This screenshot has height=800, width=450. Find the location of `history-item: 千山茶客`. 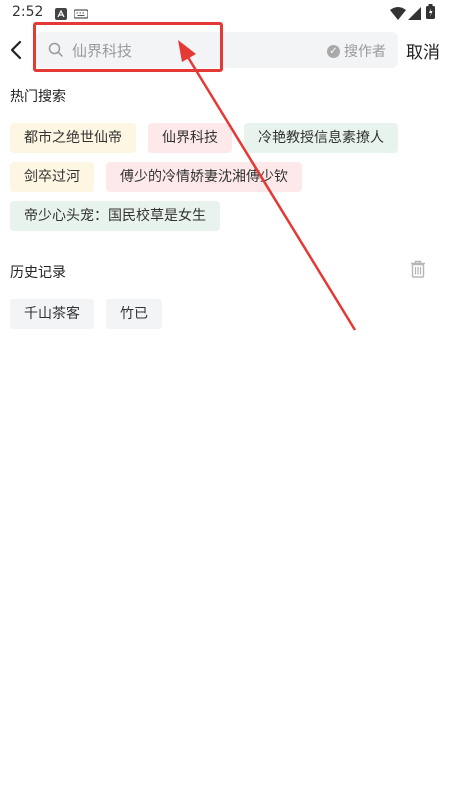

history-item: 千山茶客 is located at coordinates (52, 314).